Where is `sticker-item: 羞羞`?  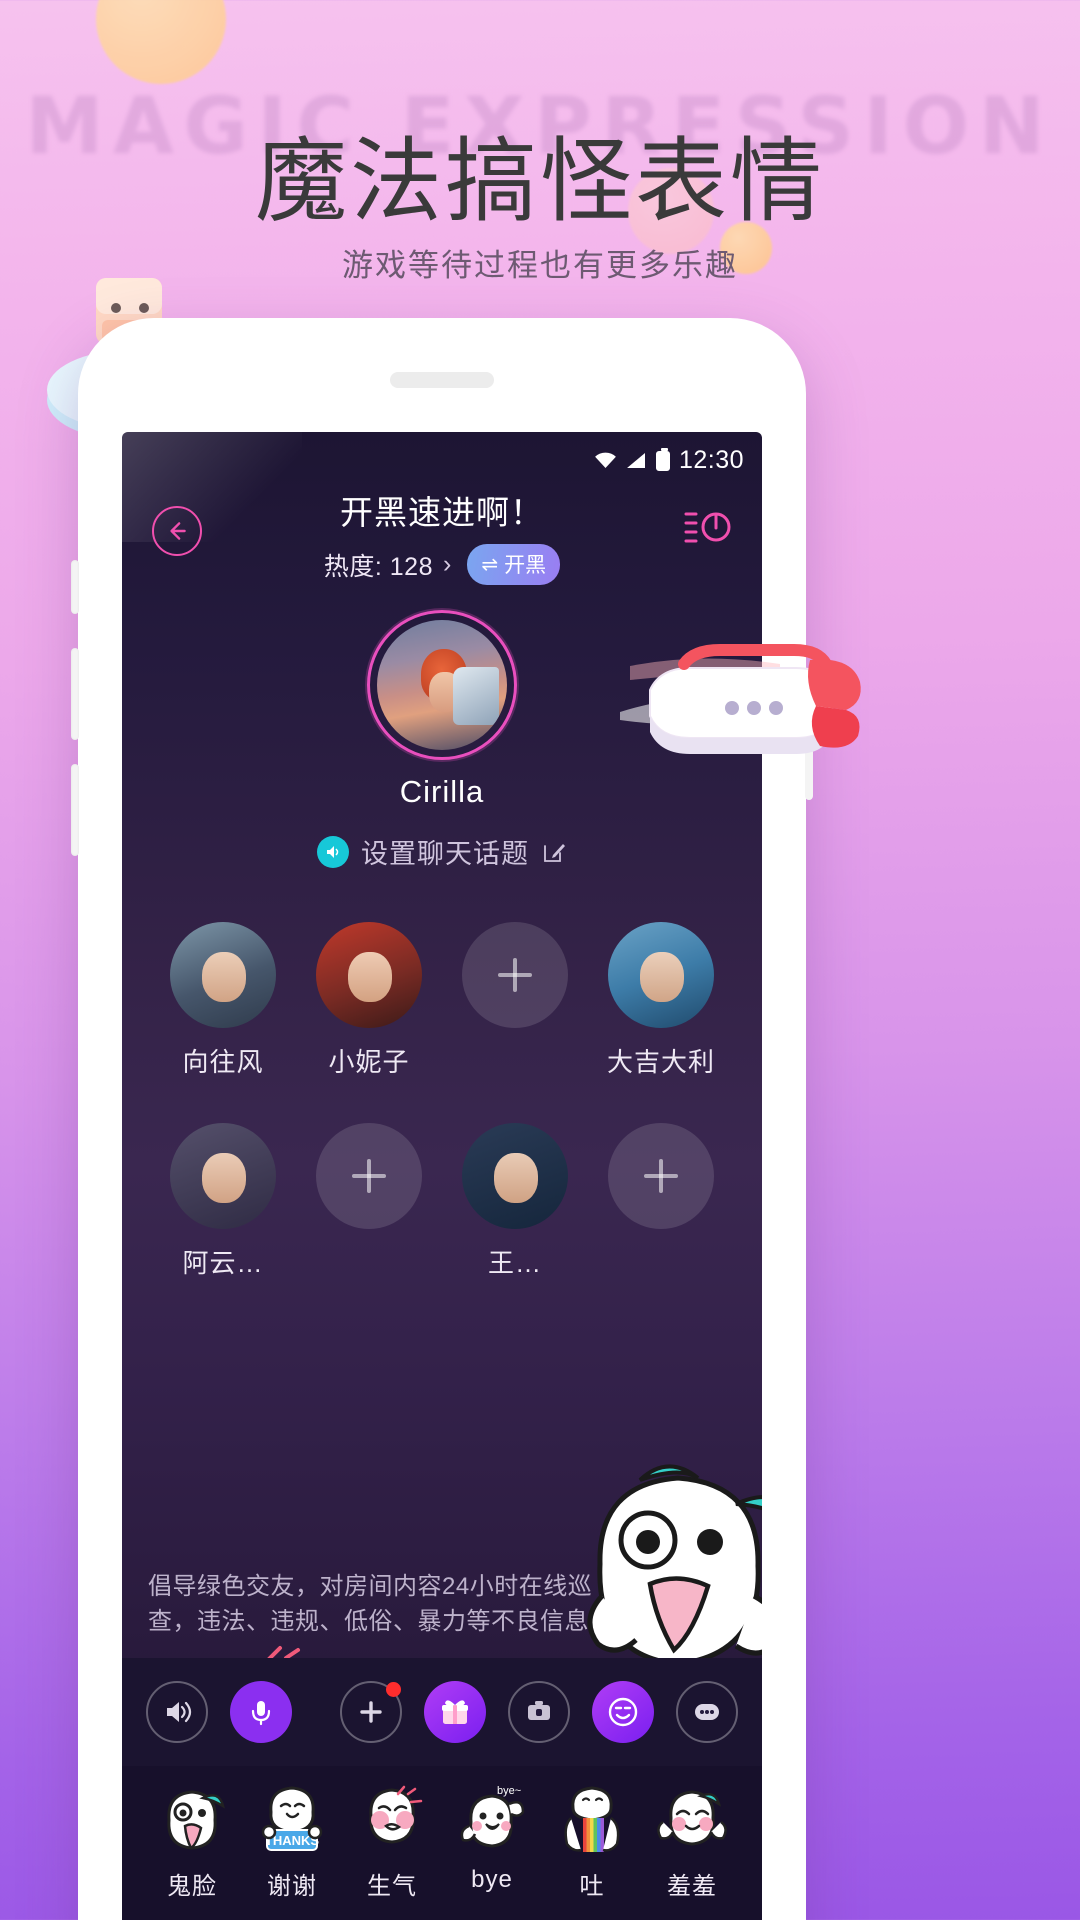
sticker-item: 羞羞 is located at coordinates (692, 1841).